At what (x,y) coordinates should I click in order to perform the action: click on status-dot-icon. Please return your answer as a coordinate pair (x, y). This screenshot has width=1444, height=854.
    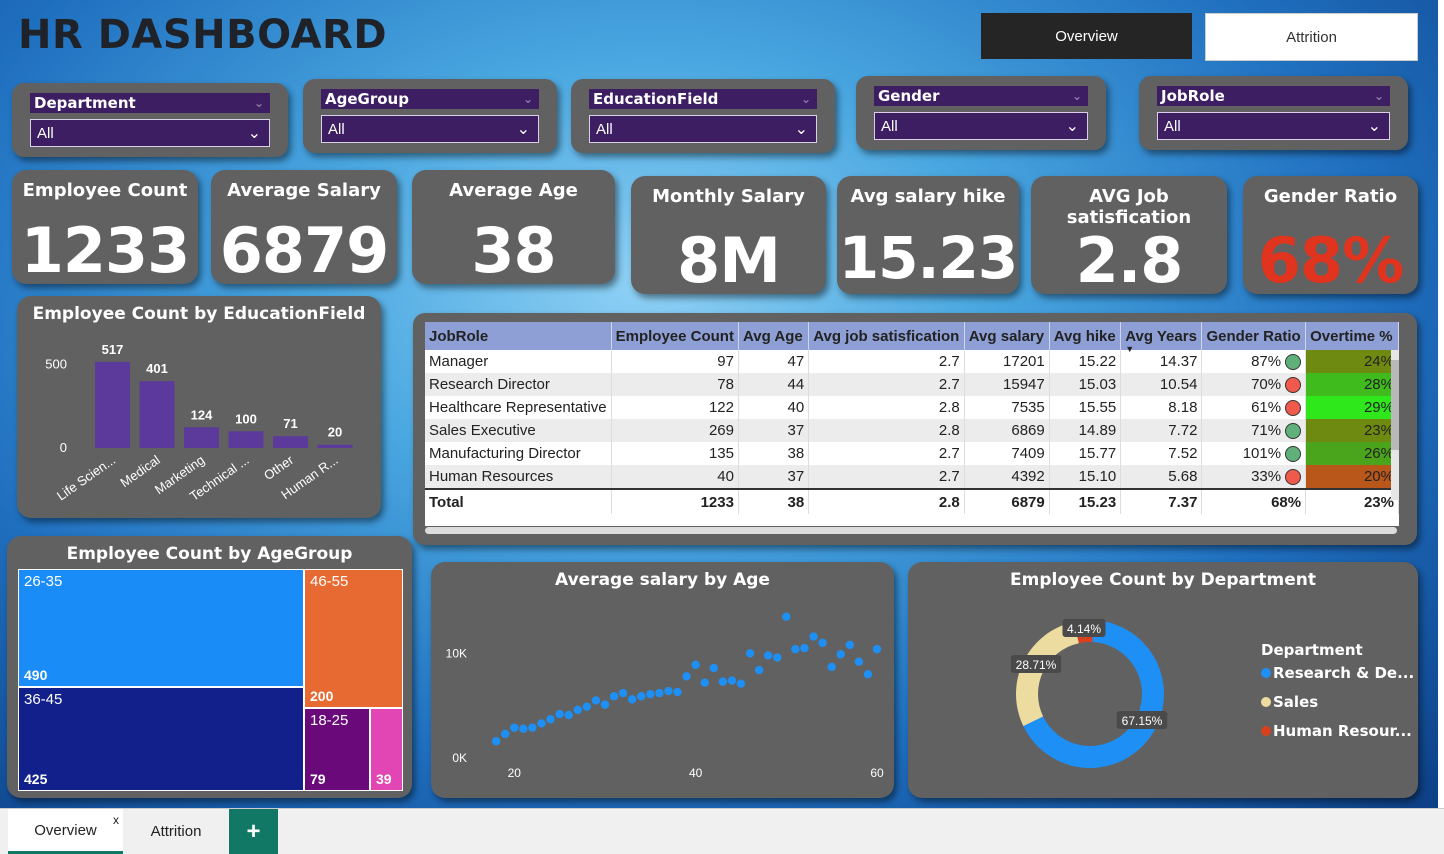
    Looking at the image, I should click on (1293, 385).